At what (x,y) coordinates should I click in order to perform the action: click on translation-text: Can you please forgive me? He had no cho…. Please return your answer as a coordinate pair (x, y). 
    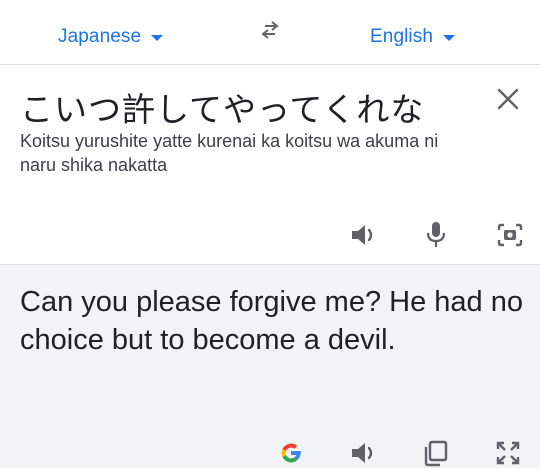
    Looking at the image, I should click on (271, 321).